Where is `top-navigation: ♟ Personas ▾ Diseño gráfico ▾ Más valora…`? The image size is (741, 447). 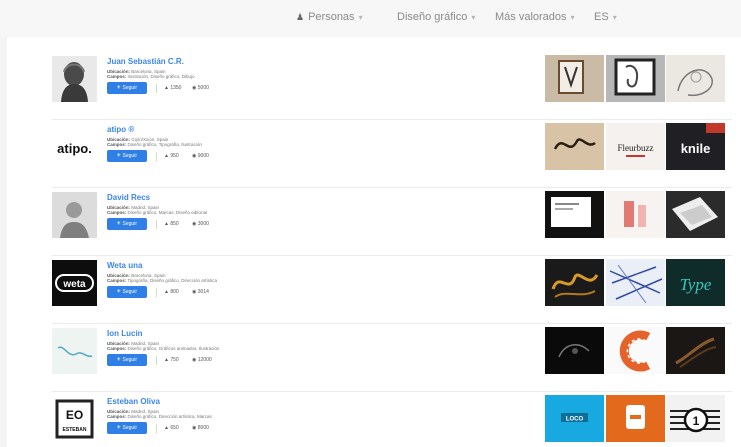
top-navigation: ♟ Personas ▾ Diseño gráfico ▾ Más valora… is located at coordinates (370, 18).